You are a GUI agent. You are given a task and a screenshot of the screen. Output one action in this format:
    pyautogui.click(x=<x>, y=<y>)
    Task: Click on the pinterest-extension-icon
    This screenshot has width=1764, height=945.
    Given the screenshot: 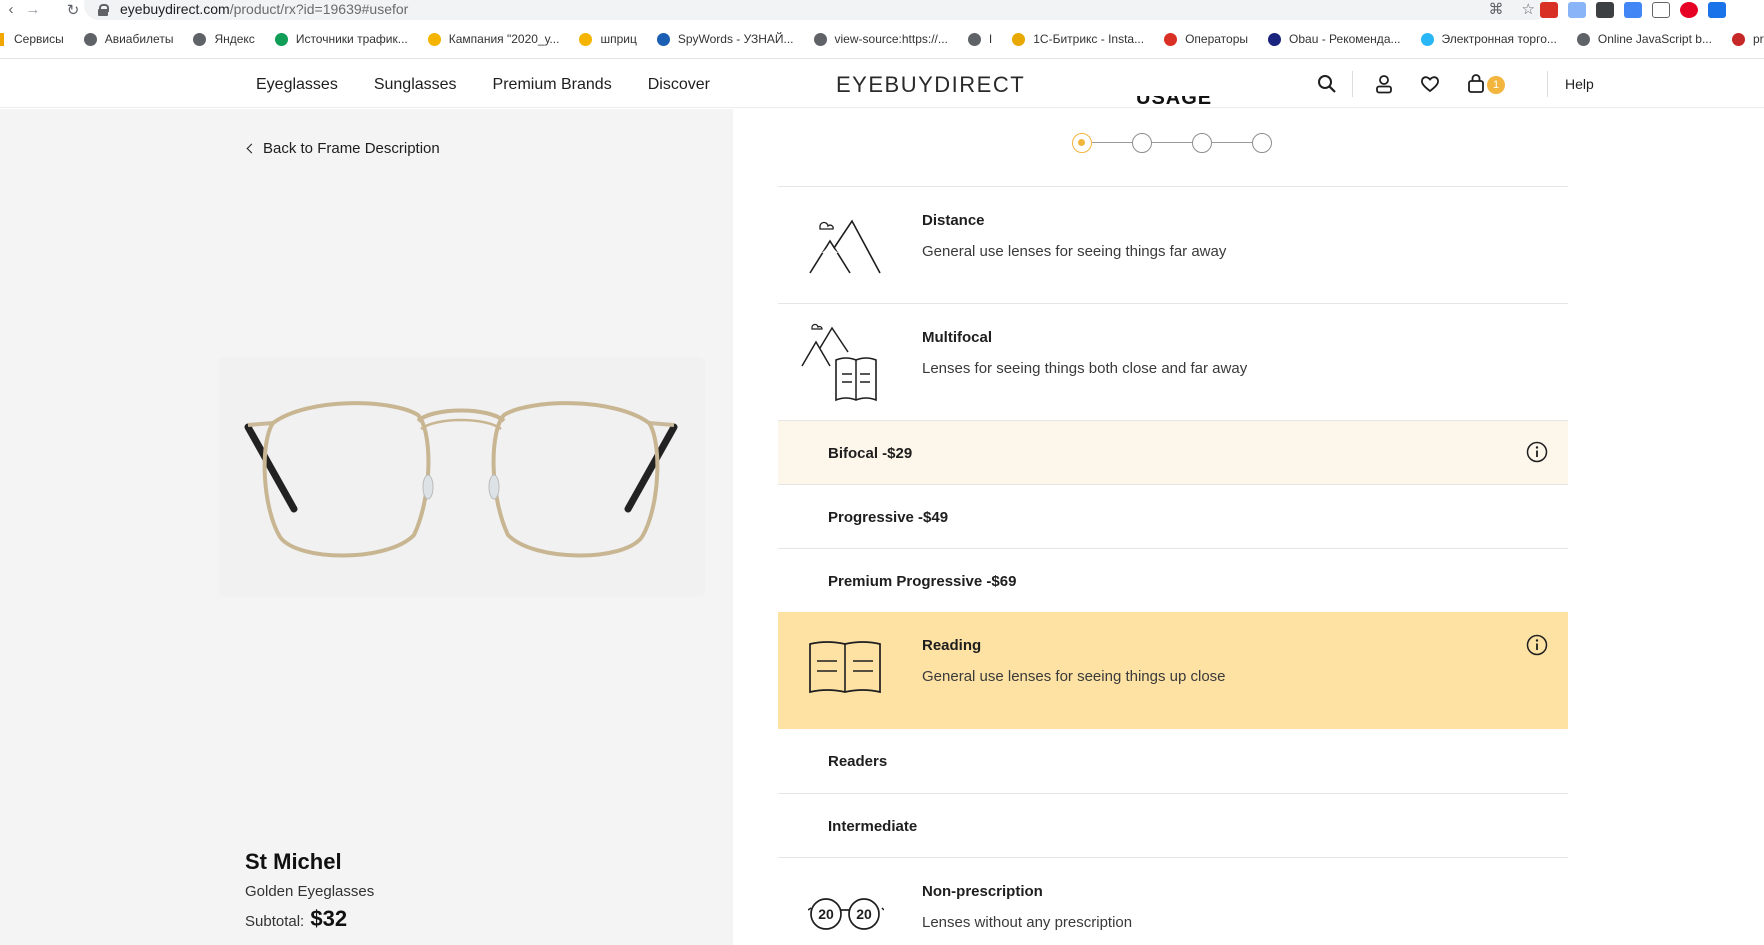 What is the action you would take?
    pyautogui.click(x=1689, y=9)
    